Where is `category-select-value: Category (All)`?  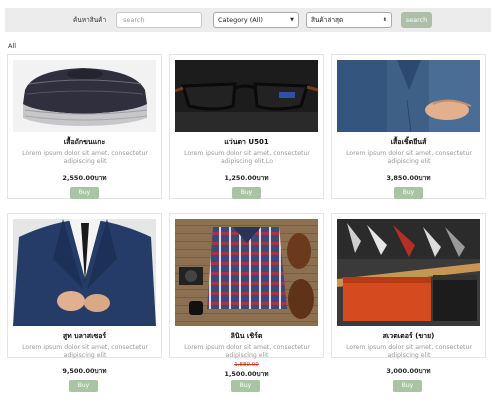
category-select-value: Category (All) is located at coordinates (240, 20).